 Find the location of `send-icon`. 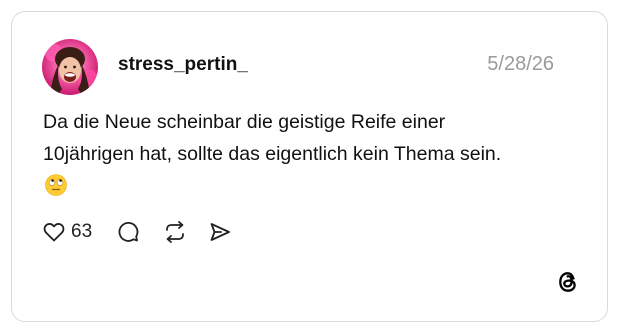

send-icon is located at coordinates (220, 232).